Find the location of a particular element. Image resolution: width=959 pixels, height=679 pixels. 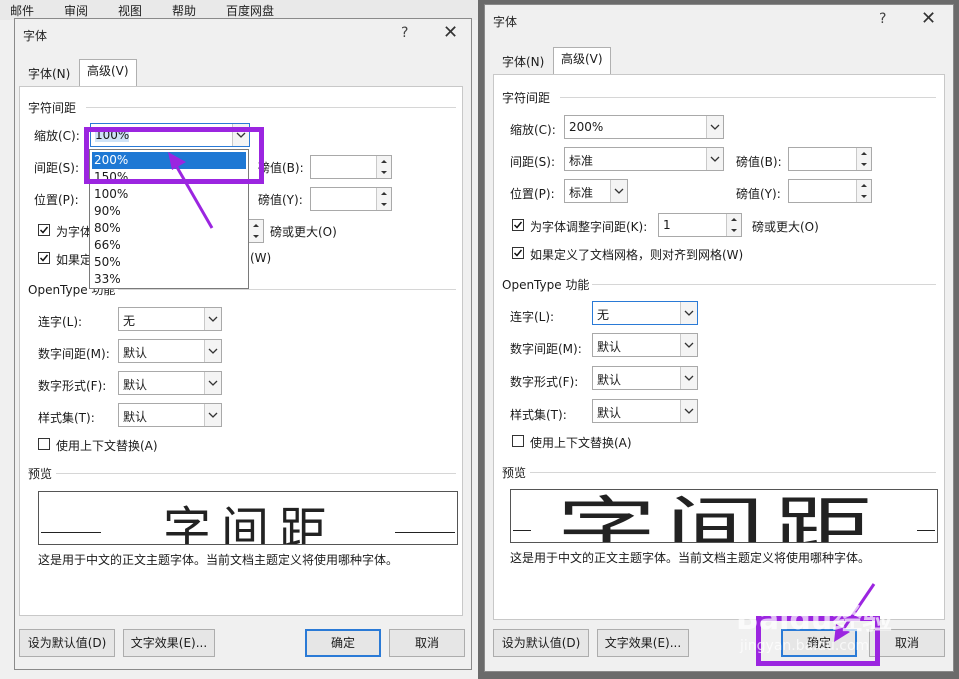

scale-option-80: 80% is located at coordinates (106, 228).